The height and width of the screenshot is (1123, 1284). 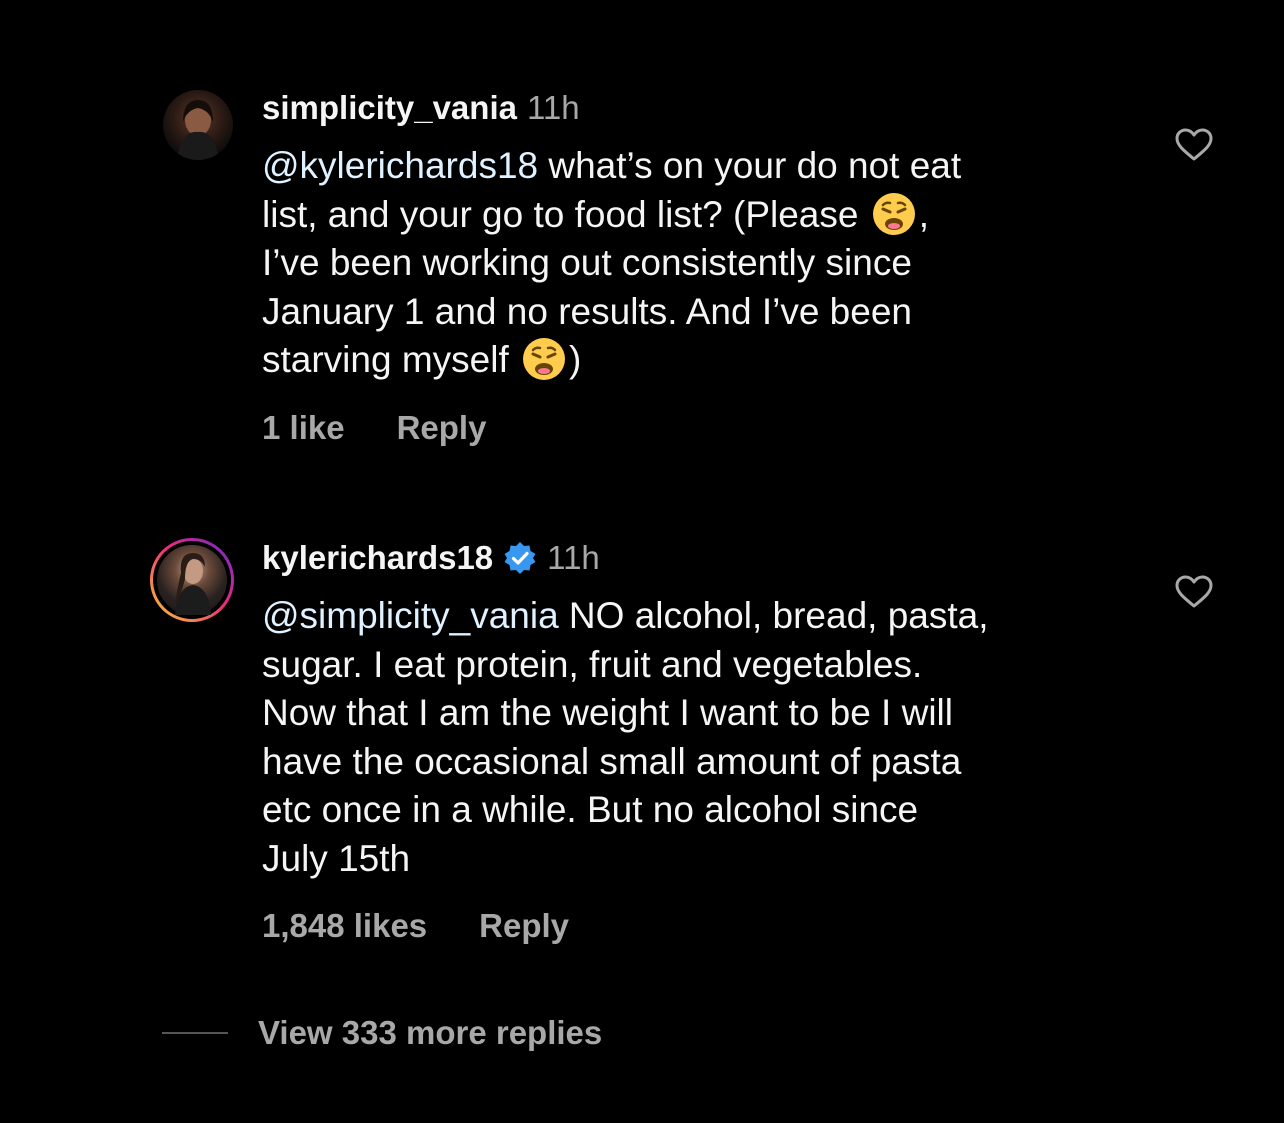 I want to click on comment-header: kylerichards18 11h, so click(x=431, y=558).